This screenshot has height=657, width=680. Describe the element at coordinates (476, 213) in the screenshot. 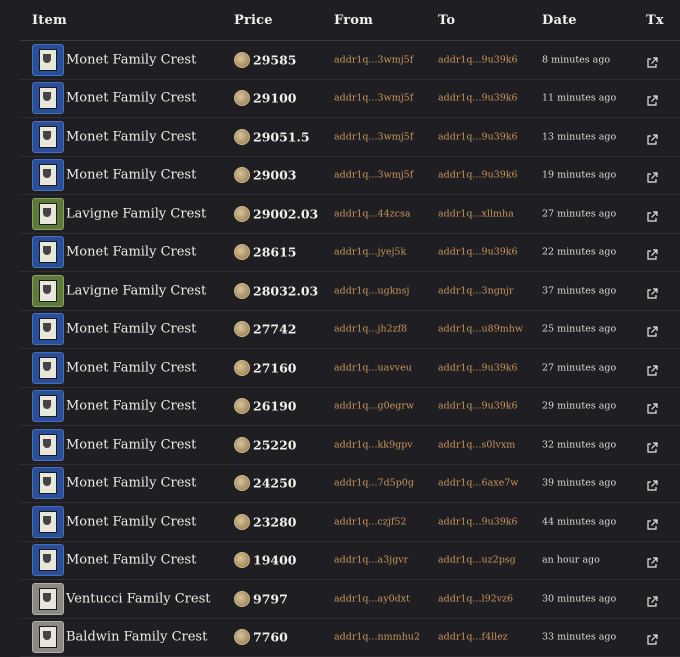

I see `to-address-link: addr1q...xllmha` at that location.